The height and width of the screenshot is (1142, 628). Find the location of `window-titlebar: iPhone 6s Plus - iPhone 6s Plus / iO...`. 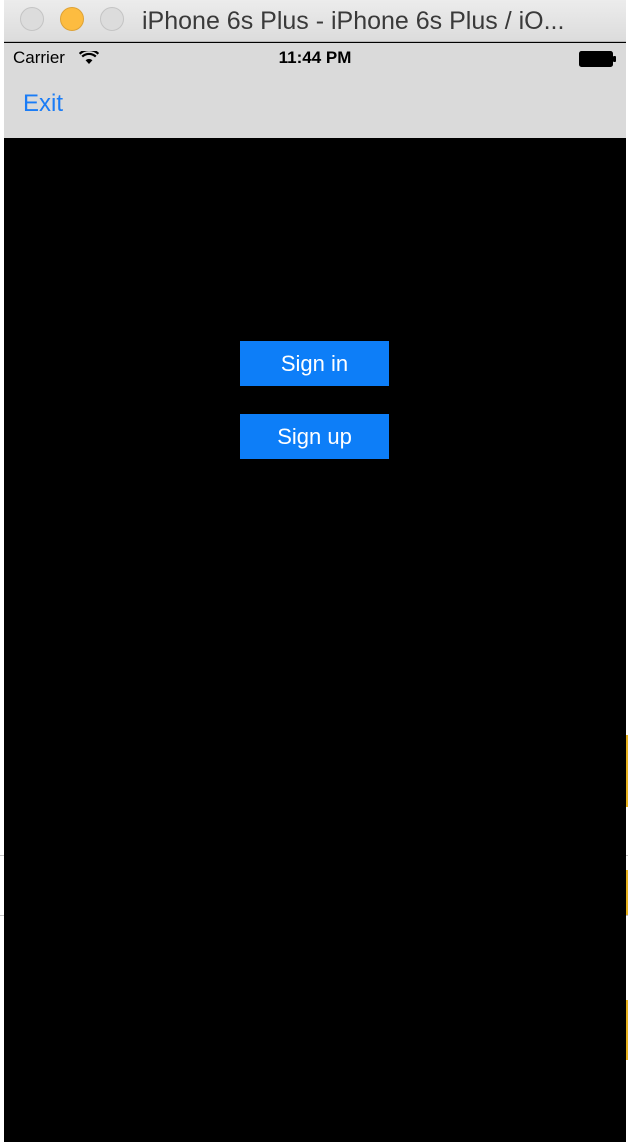

window-titlebar: iPhone 6s Plus - iPhone 6s Plus / iO... is located at coordinates (315, 21).